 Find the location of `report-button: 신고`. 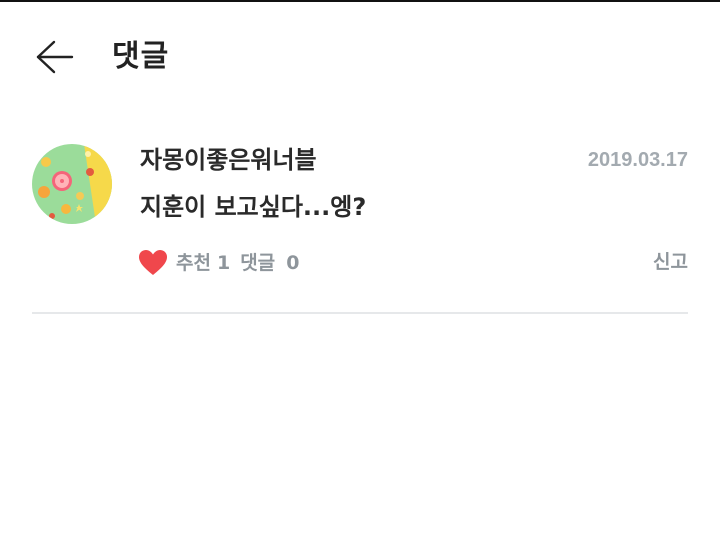

report-button: 신고 is located at coordinates (670, 262).